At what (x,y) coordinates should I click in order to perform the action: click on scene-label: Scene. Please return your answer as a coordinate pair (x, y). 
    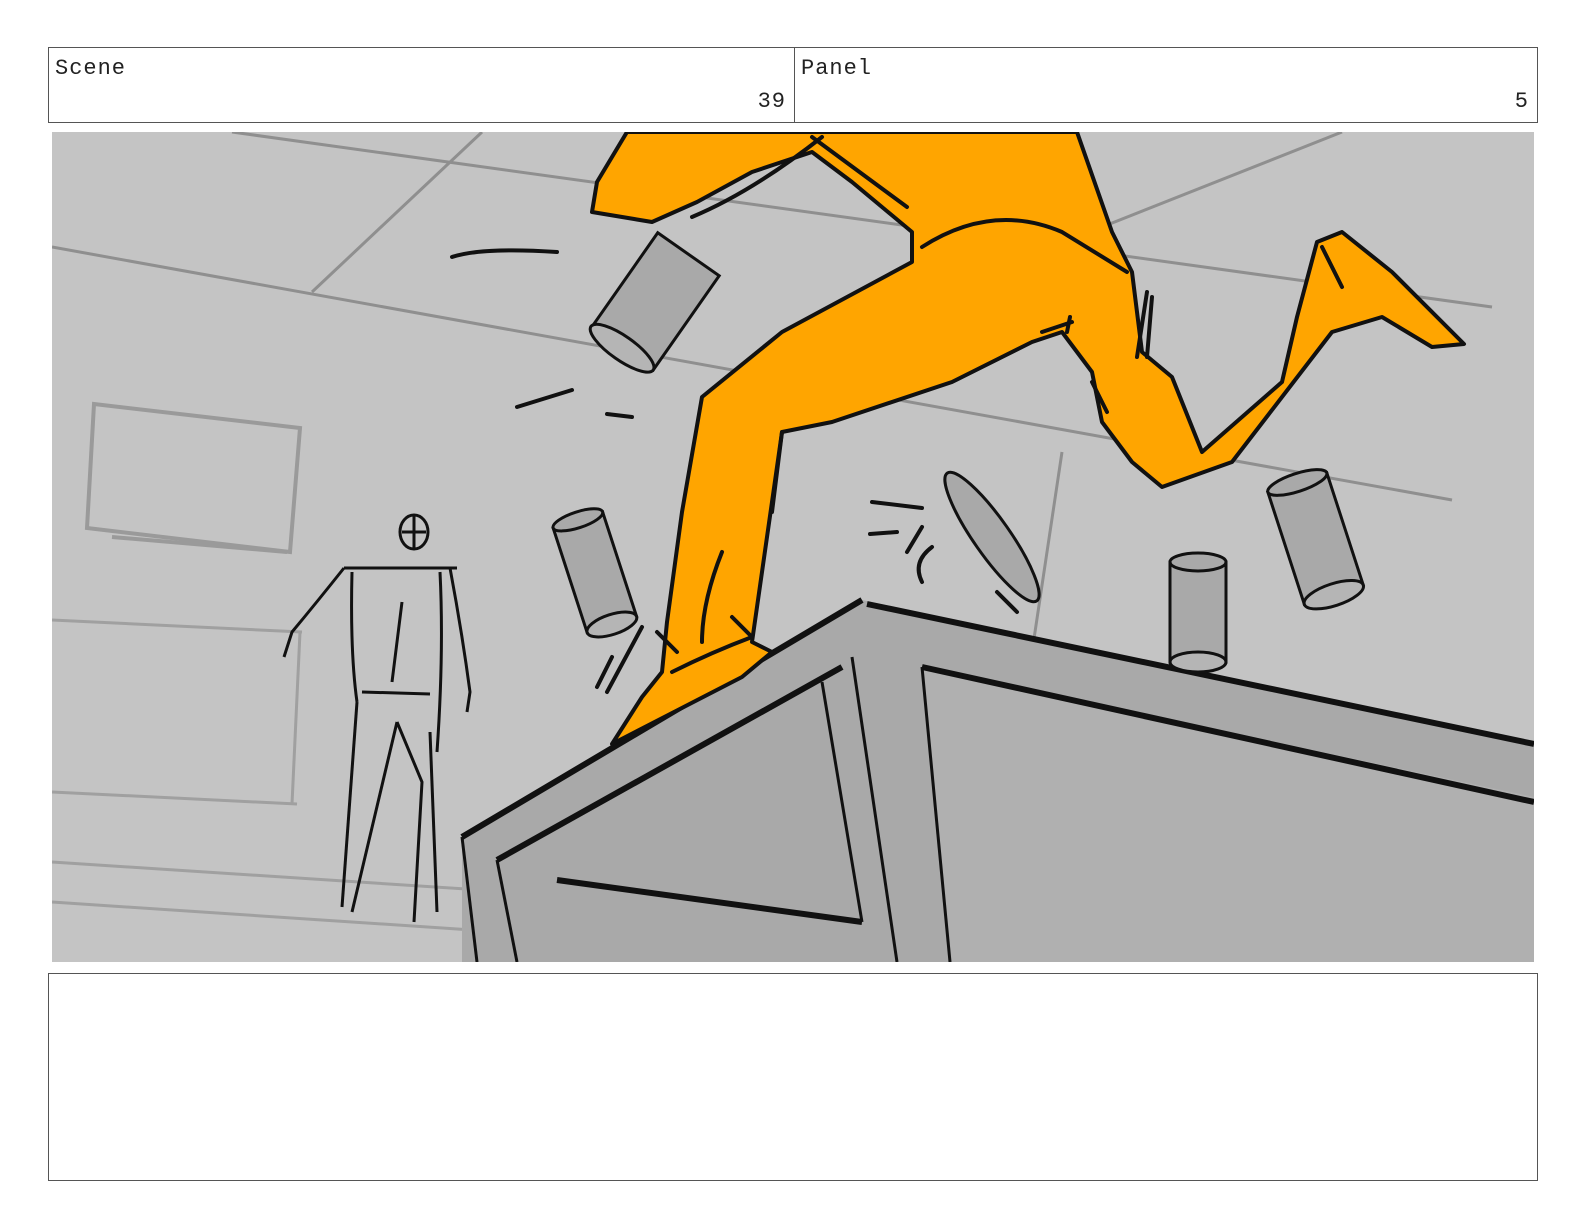
    Looking at the image, I should click on (91, 68).